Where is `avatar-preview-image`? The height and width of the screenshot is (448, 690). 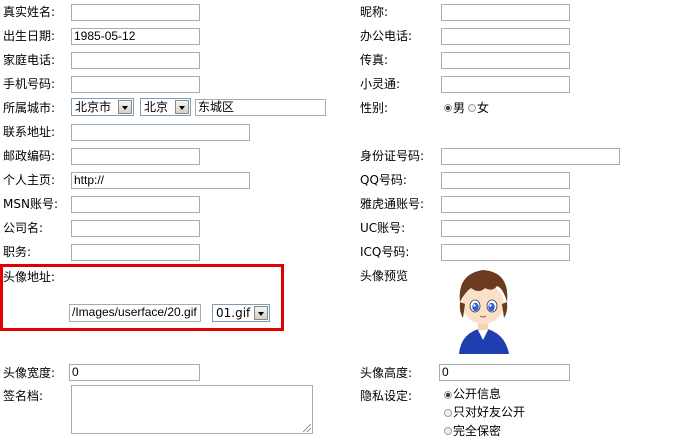
avatar-preview-image is located at coordinates (484, 312).